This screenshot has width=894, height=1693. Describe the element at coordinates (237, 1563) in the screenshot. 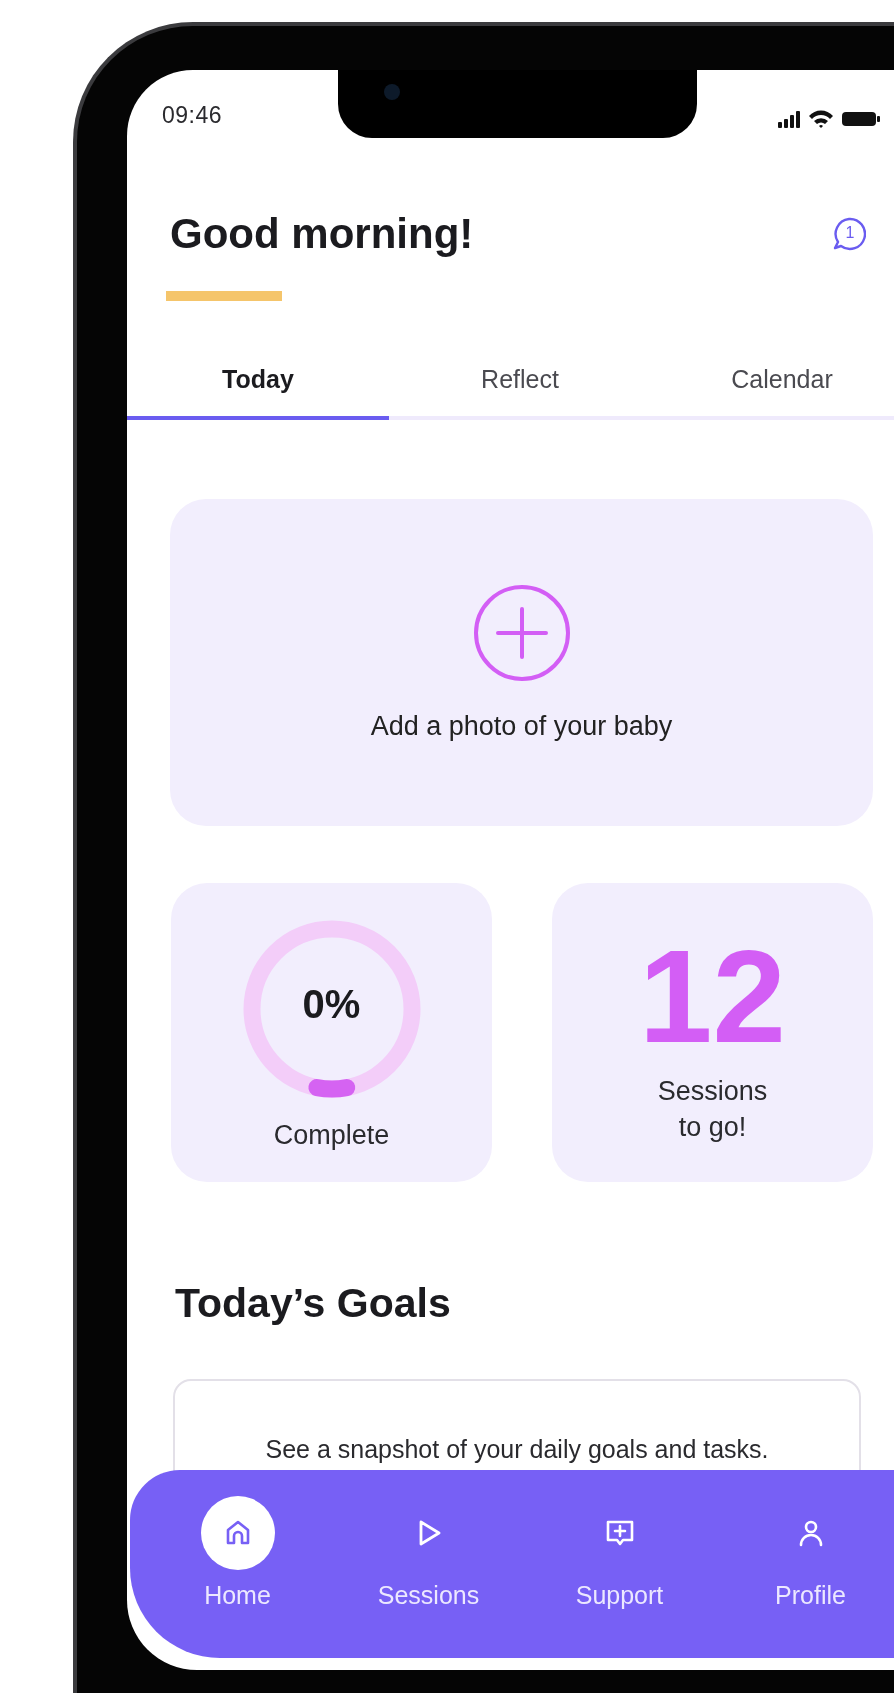

I see `nav-item: Home` at that location.